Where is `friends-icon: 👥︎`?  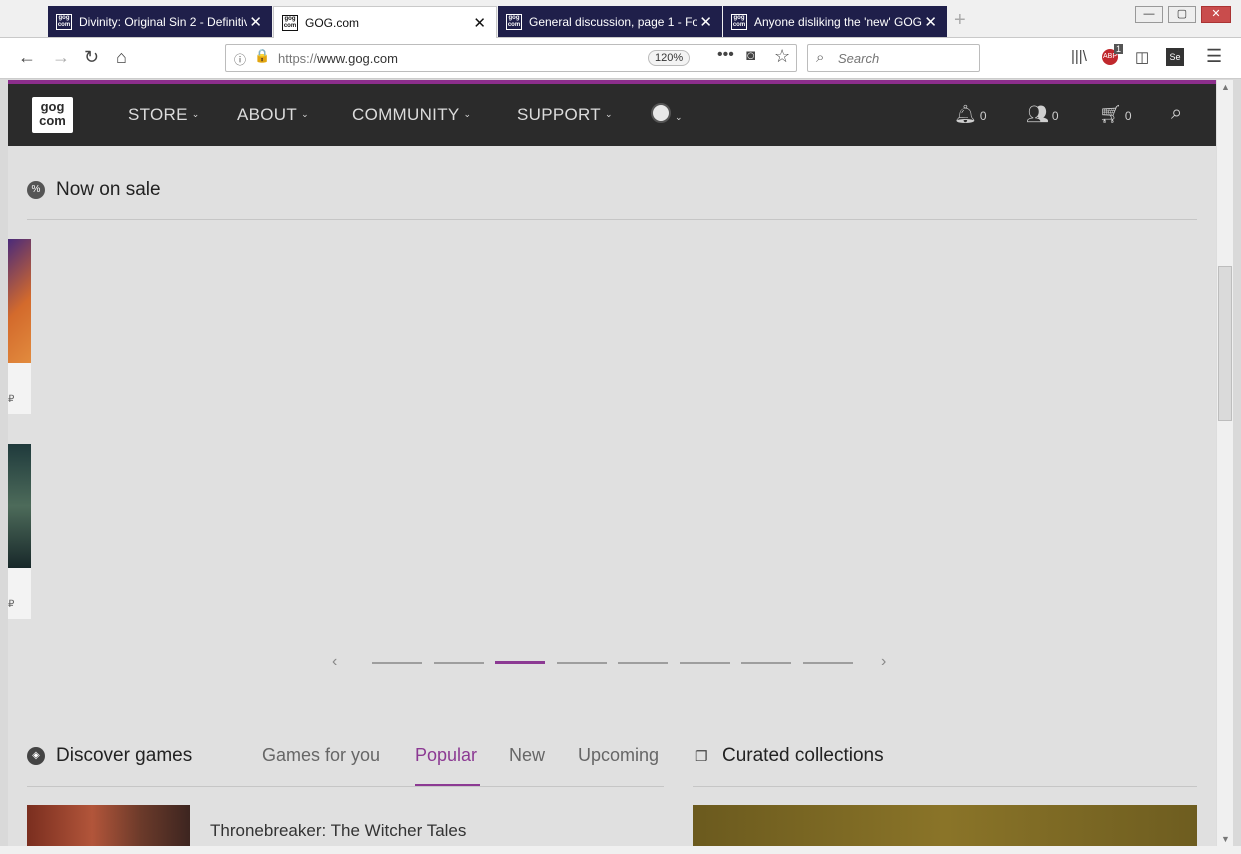
friends-icon: 👥︎ is located at coordinates (1037, 114).